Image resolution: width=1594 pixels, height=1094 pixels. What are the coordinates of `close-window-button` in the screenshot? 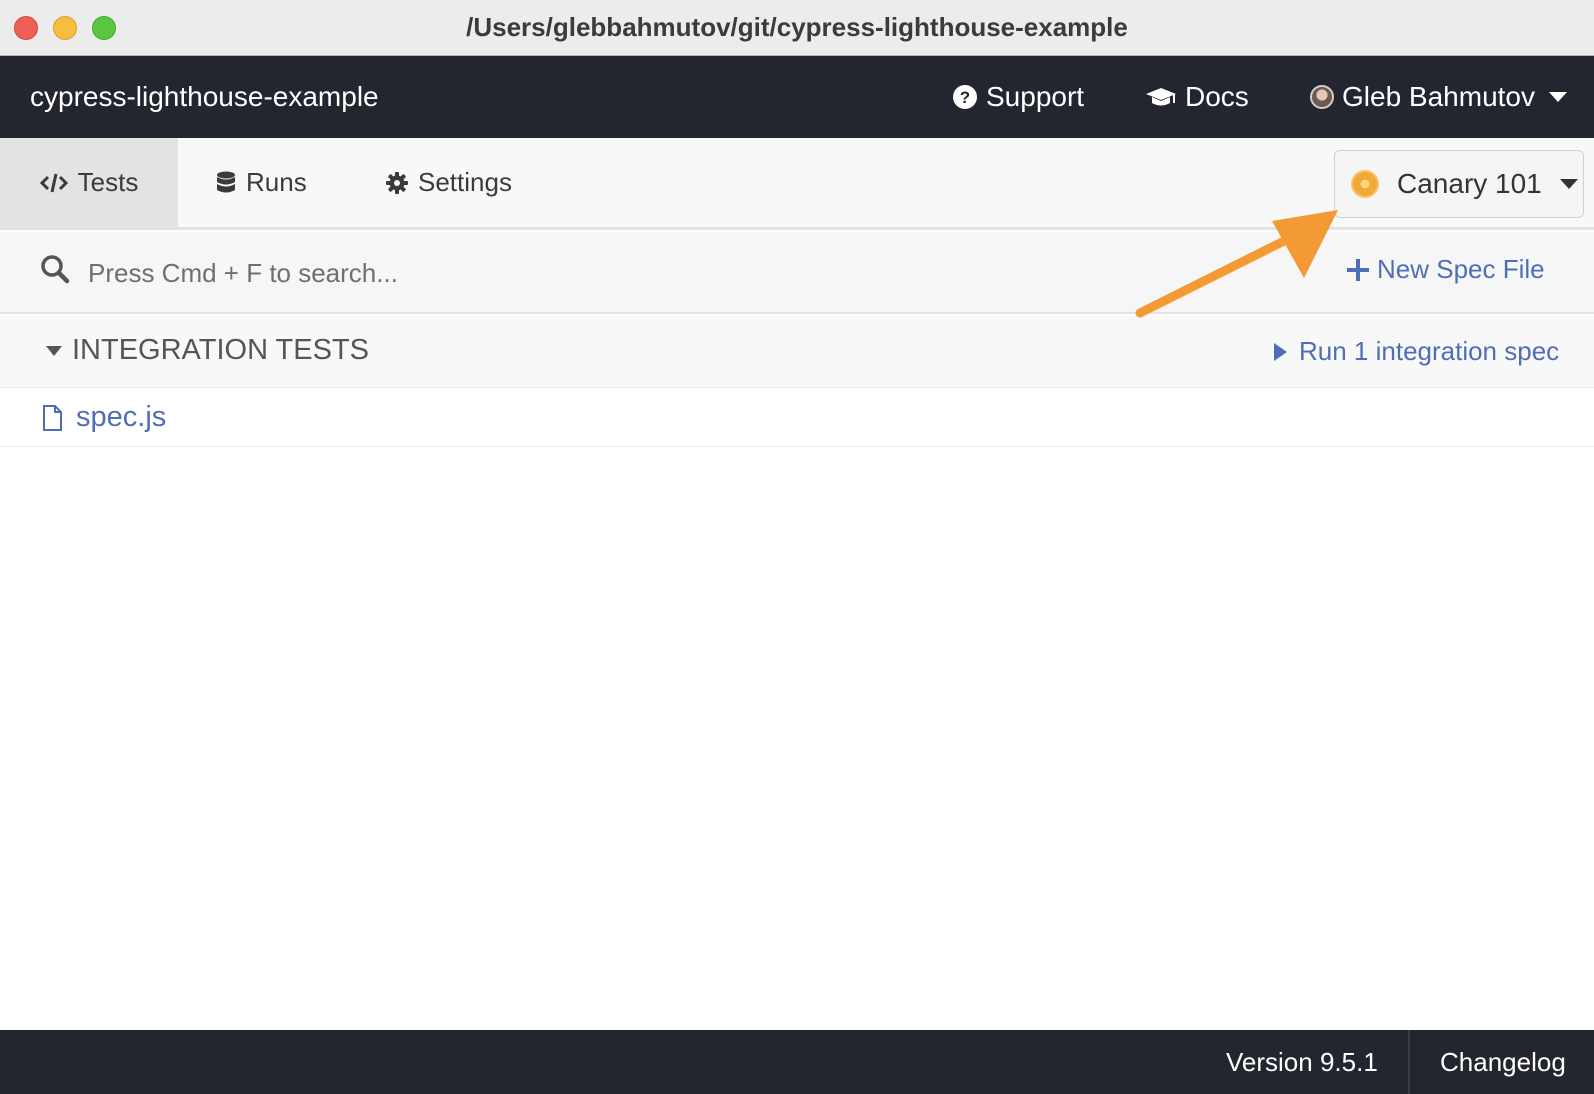 It's located at (26, 28).